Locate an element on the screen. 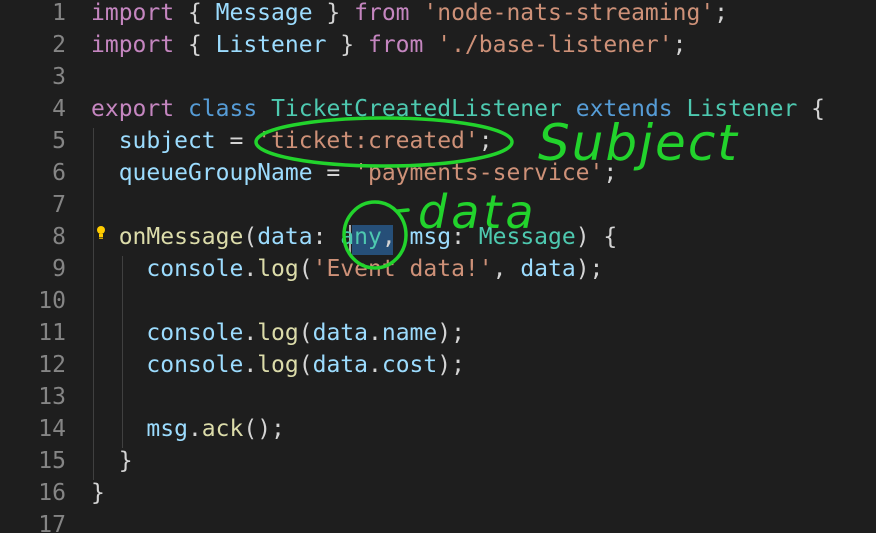 This screenshot has height=533, width=876. code-line: 12 console.log(data.cost); is located at coordinates (438, 365).